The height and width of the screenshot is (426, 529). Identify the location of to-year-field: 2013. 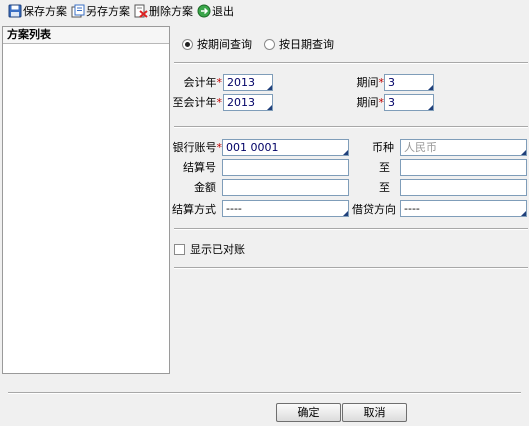
(248, 102).